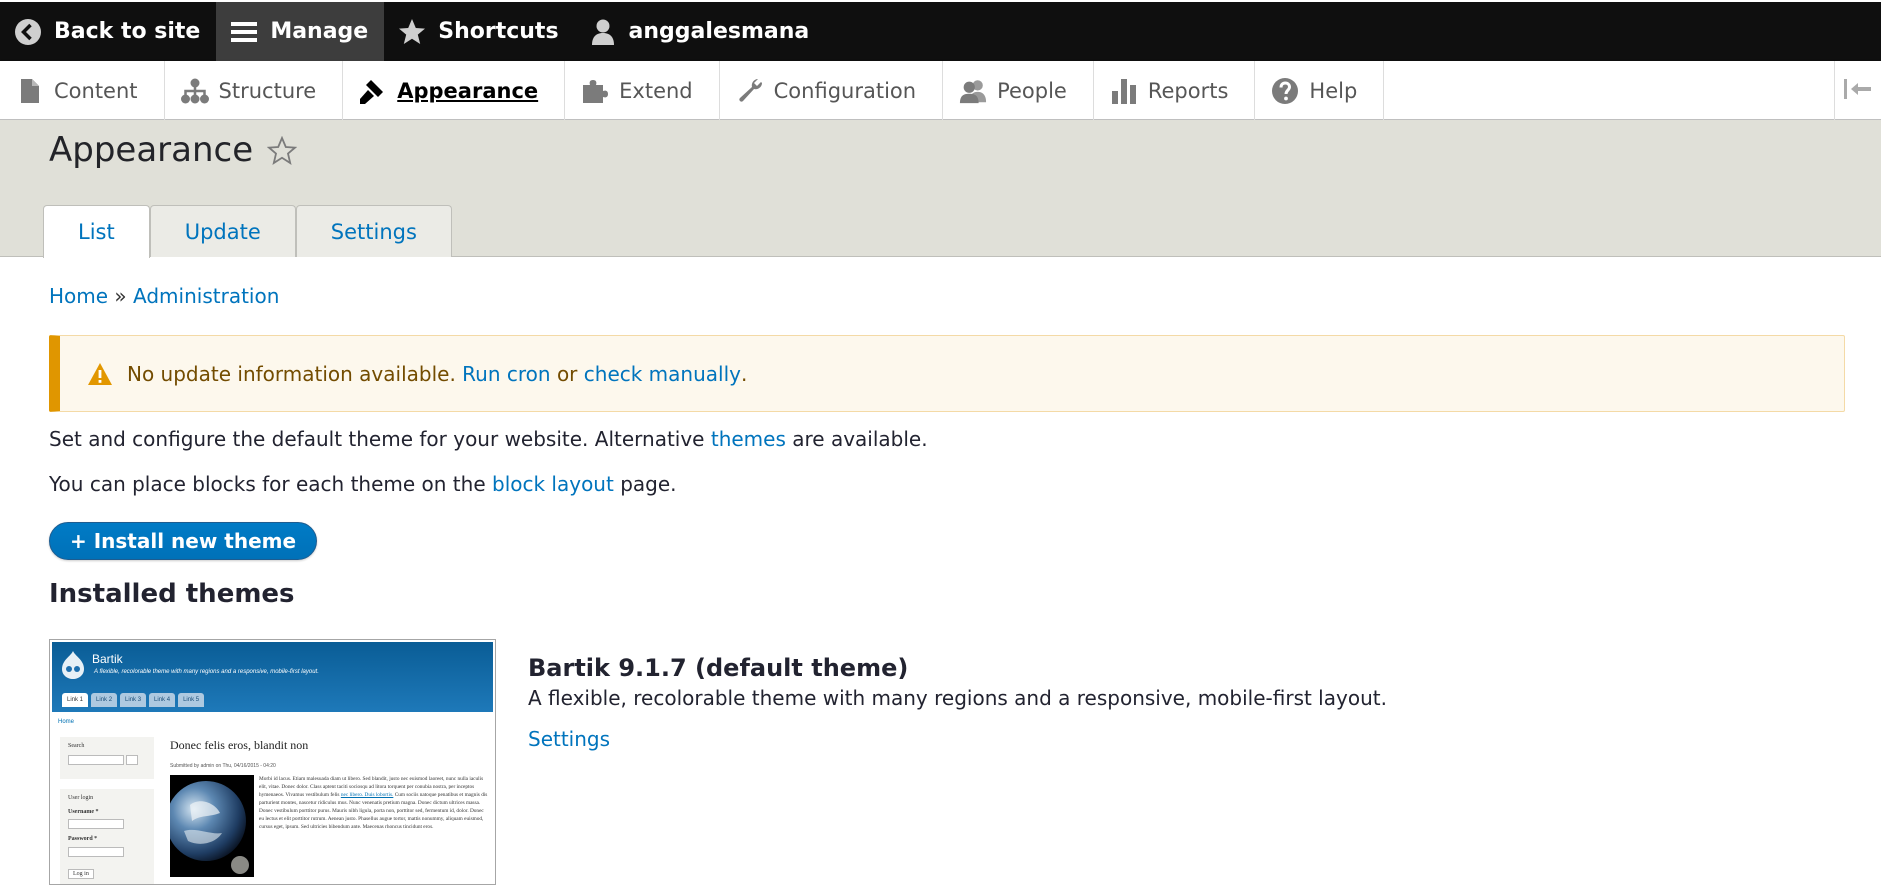 This screenshot has height=885, width=1881. Describe the element at coordinates (1285, 91) in the screenshot. I see `help-icon` at that location.